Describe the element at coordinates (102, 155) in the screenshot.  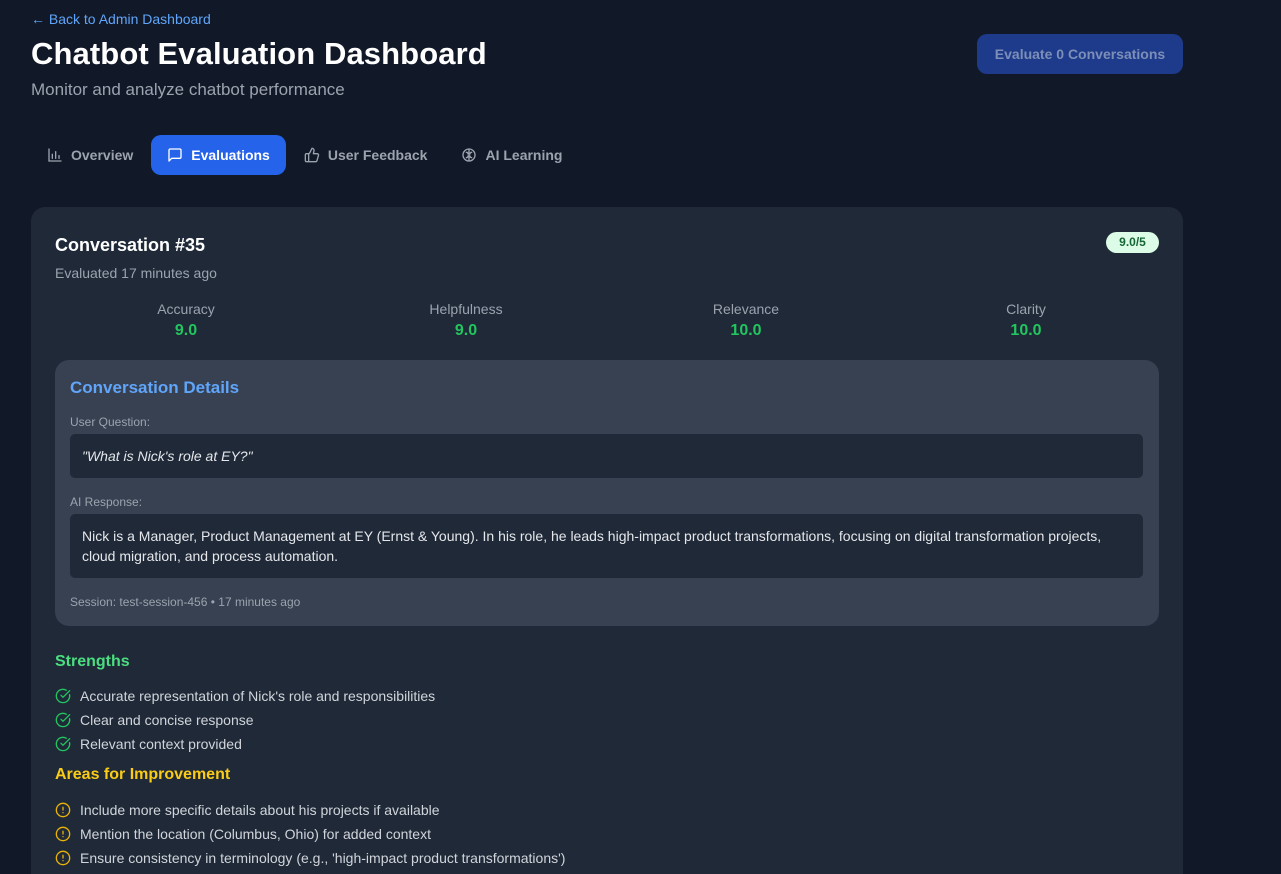
I see `tab-label: Overview` at that location.